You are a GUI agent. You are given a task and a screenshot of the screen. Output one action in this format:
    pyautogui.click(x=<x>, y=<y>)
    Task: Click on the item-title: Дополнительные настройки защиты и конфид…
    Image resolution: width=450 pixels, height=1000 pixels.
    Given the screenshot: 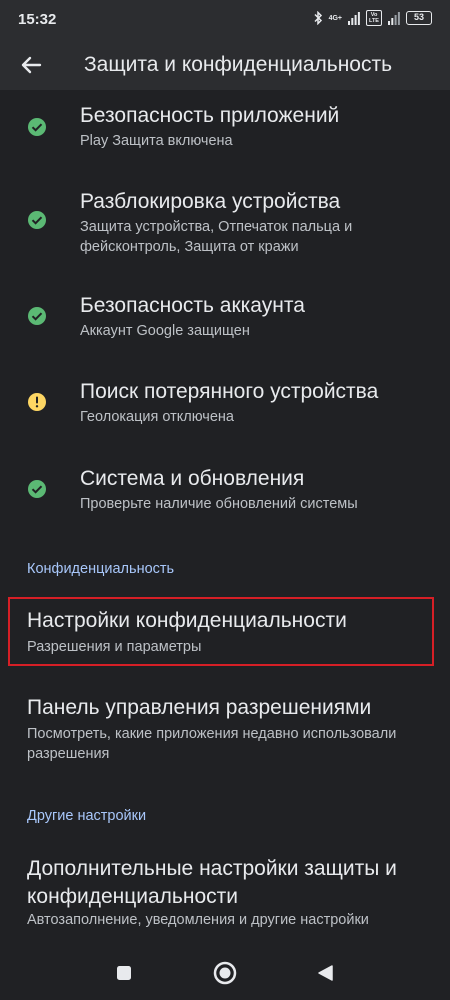 What is the action you would take?
    pyautogui.click(x=212, y=882)
    